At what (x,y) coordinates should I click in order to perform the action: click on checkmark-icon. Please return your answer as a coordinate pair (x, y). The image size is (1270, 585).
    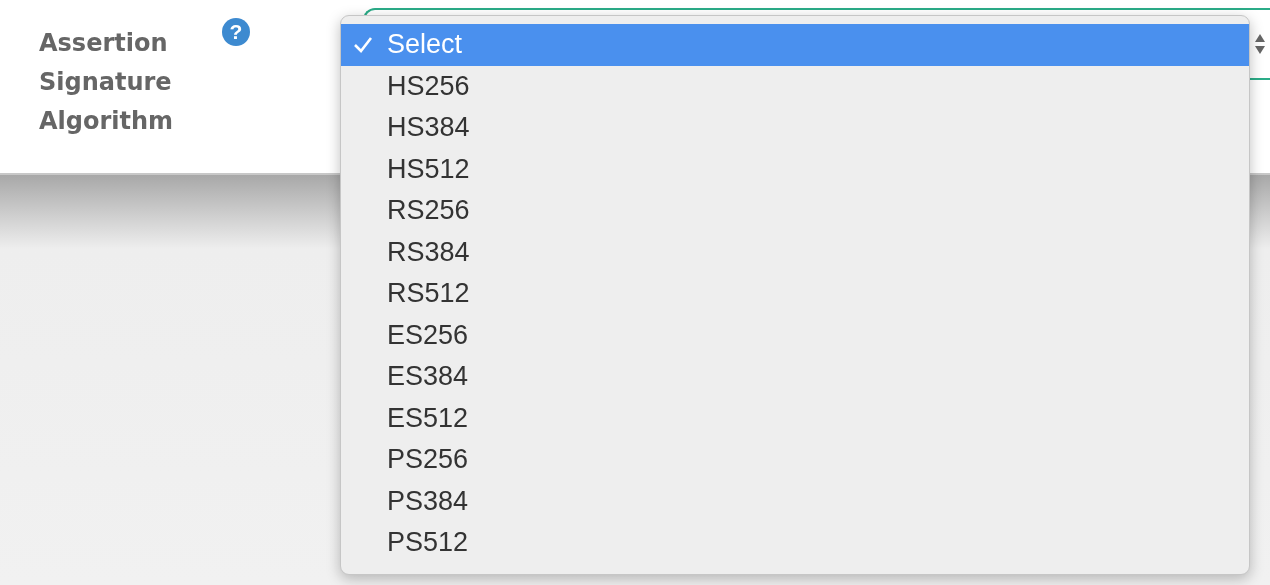
    Looking at the image, I should click on (363, 45).